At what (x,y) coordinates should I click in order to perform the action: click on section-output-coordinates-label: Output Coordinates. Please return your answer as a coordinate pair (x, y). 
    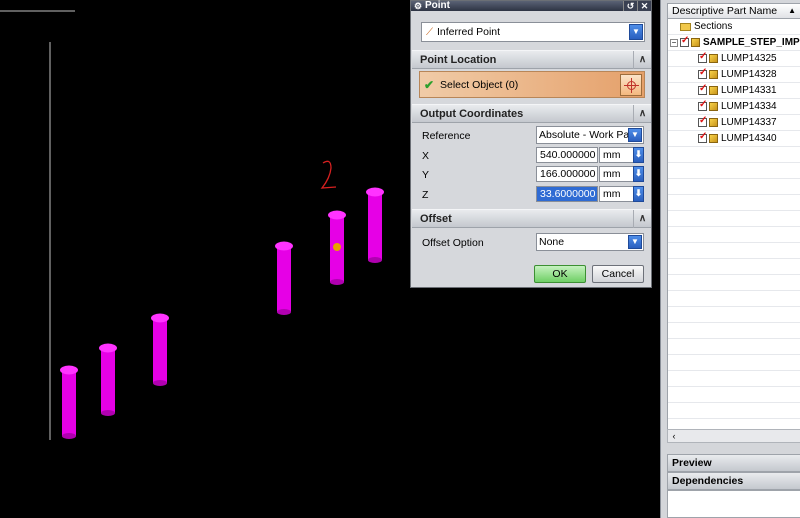
    Looking at the image, I should click on (472, 113).